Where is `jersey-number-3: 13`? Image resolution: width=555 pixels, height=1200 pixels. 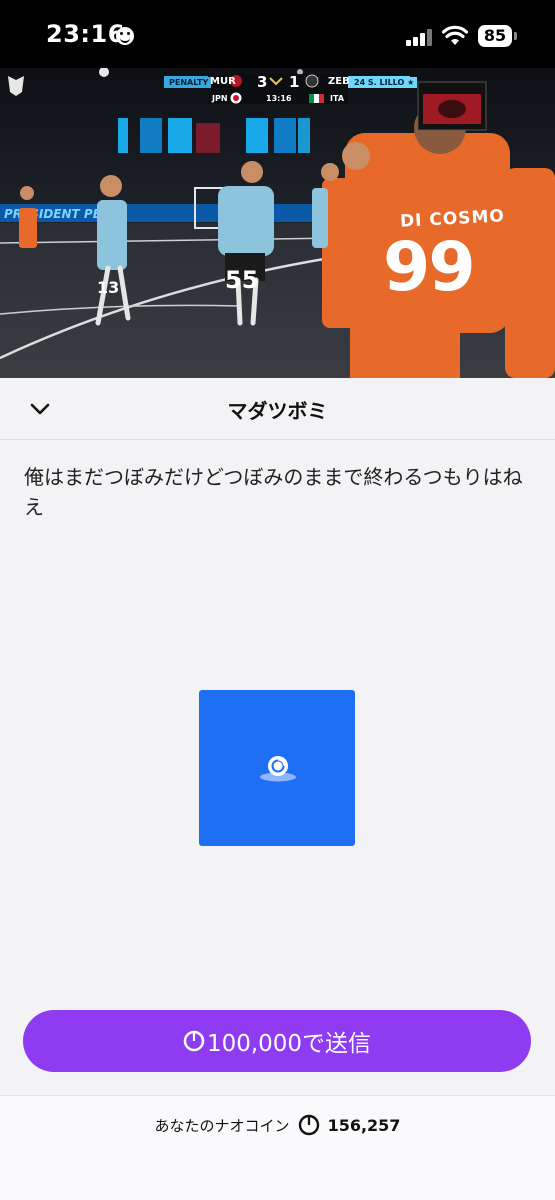 jersey-number-3: 13 is located at coordinates (108, 287).